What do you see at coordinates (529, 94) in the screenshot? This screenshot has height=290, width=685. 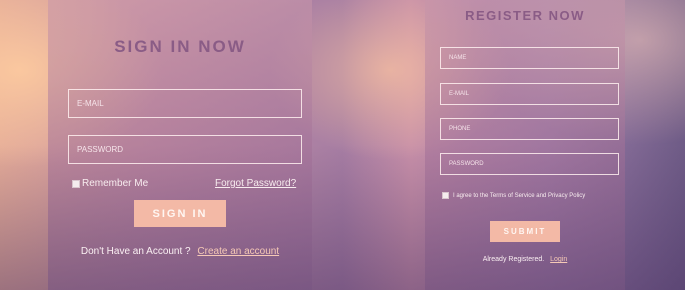 I see `register-email-field: E-MAIL` at bounding box center [529, 94].